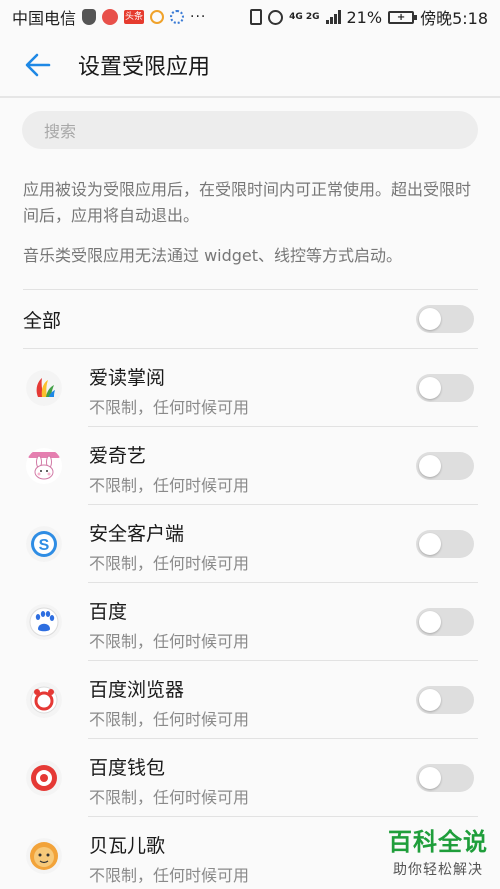 Image resolution: width=500 pixels, height=889 pixels. What do you see at coordinates (44, 700) in the screenshot?
I see `baidu-browser-icon` at bounding box center [44, 700].